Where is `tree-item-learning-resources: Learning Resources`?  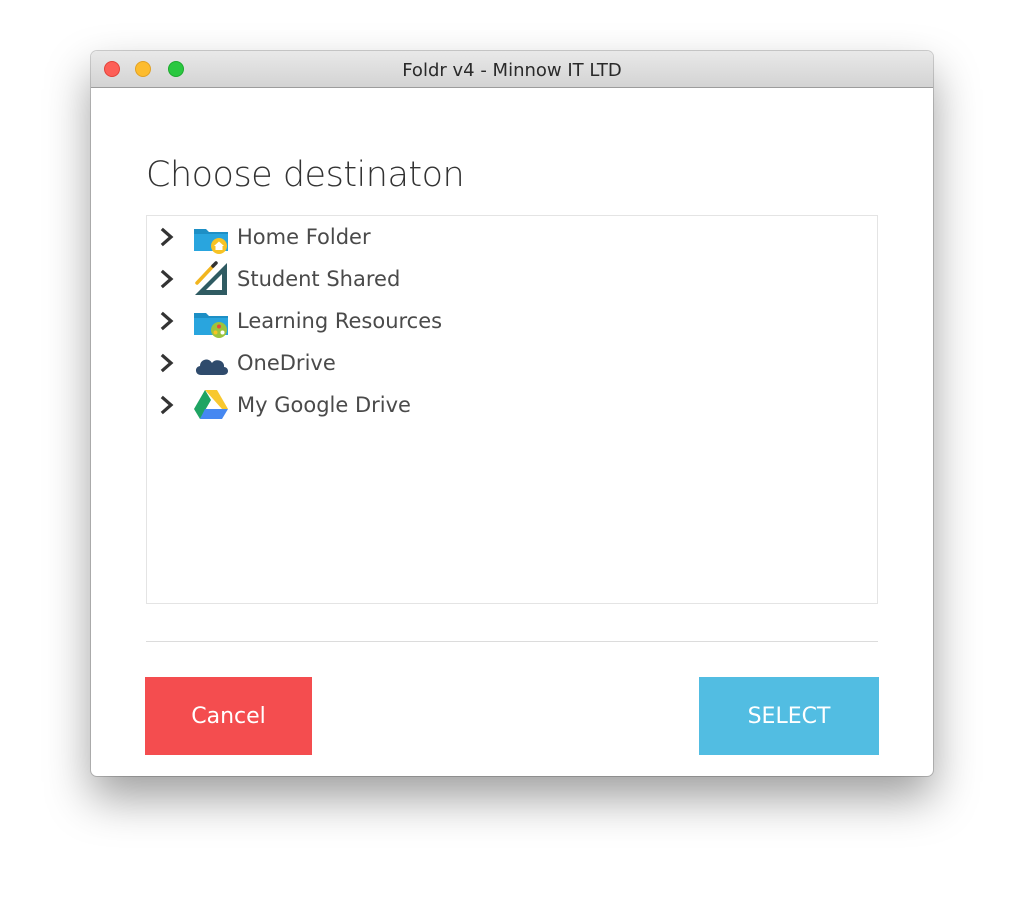
tree-item-learning-resources: Learning Resources is located at coordinates (512, 321).